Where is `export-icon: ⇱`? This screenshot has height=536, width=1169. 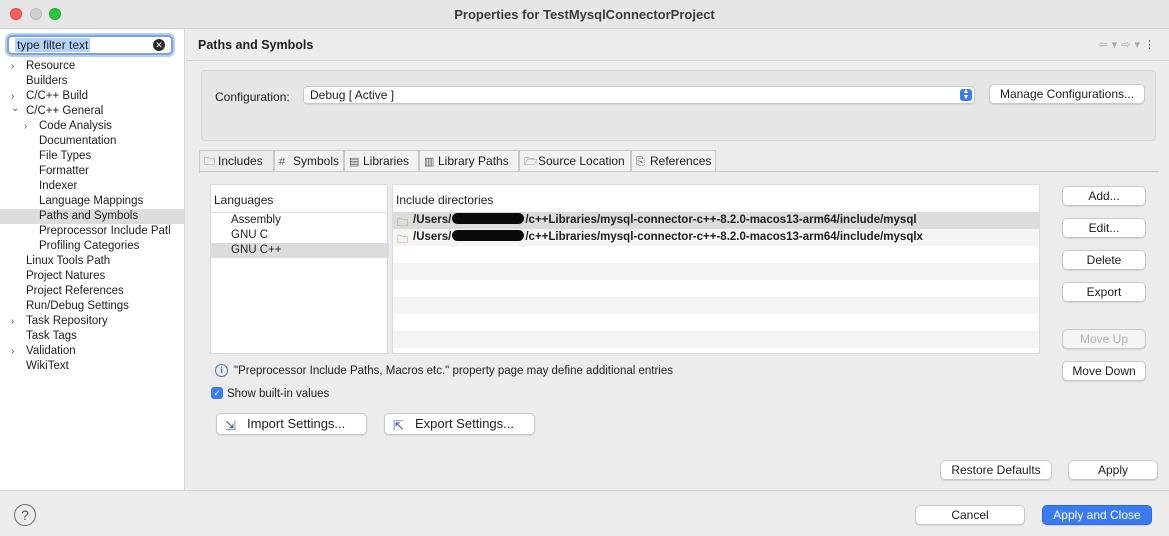 export-icon: ⇱ is located at coordinates (398, 425).